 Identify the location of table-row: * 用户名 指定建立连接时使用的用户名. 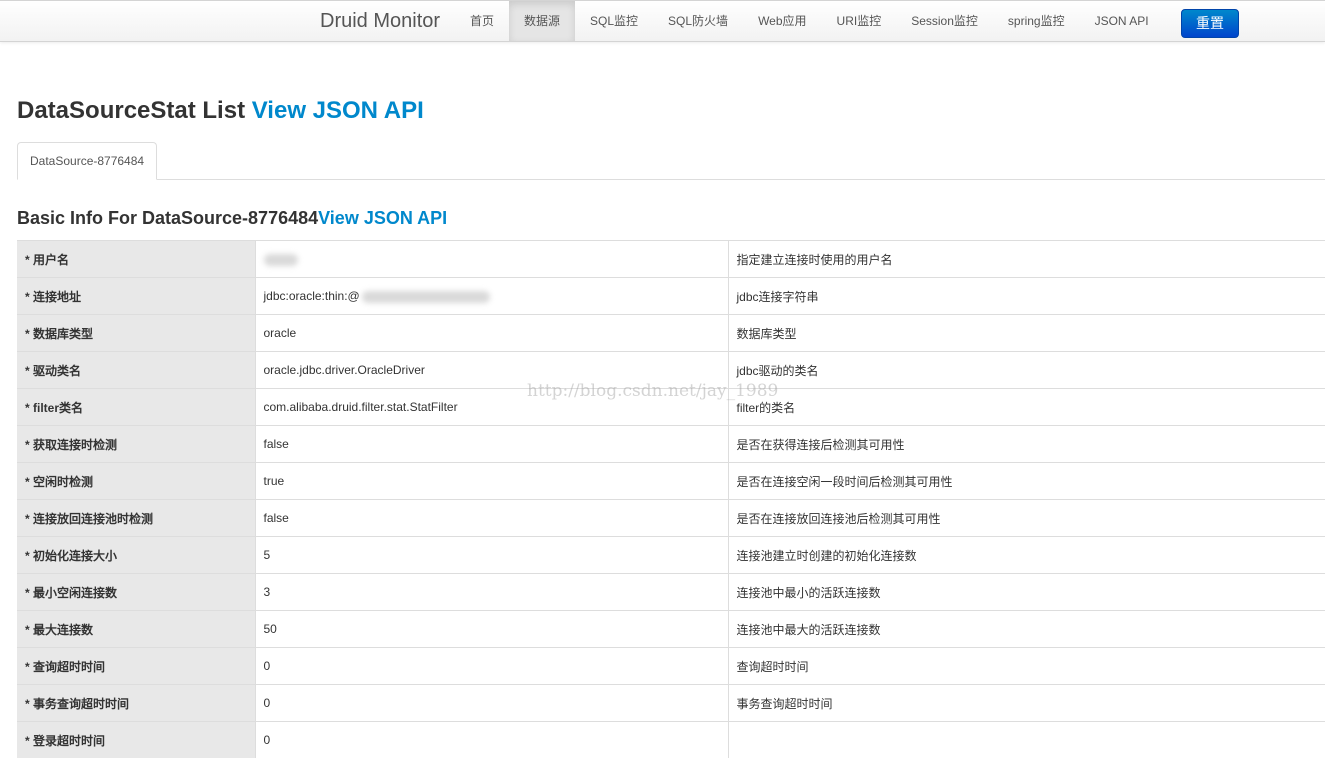
(671, 259).